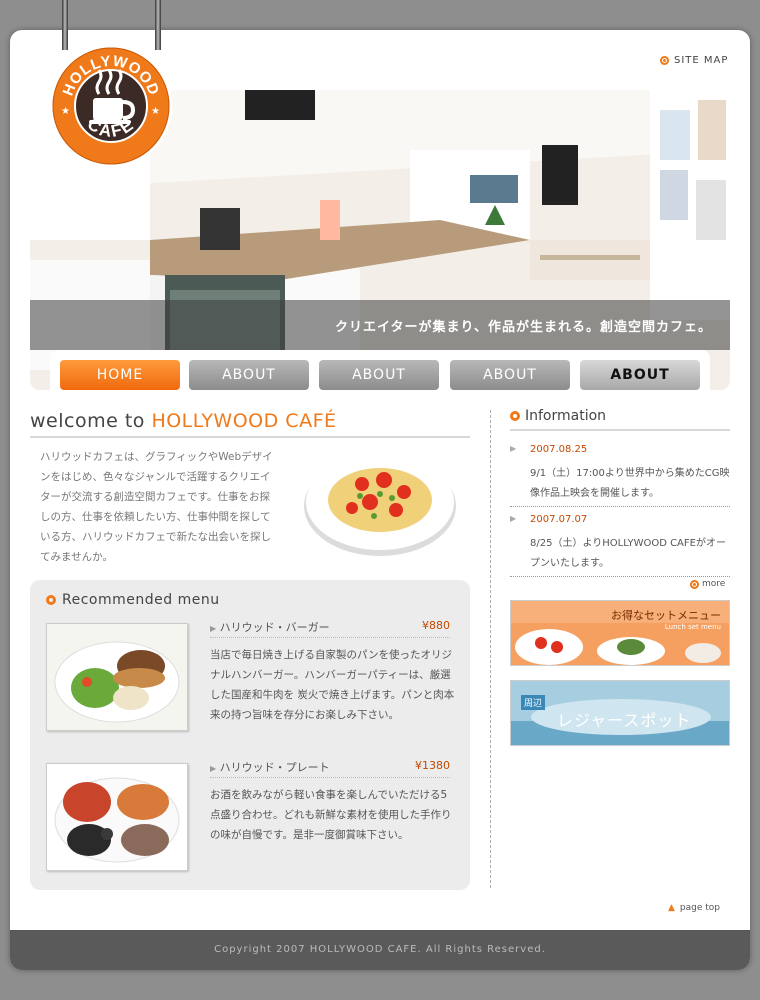 The image size is (760, 1000). Describe the element at coordinates (436, 625) in the screenshot. I see `menu-item-price: ¥880` at that location.